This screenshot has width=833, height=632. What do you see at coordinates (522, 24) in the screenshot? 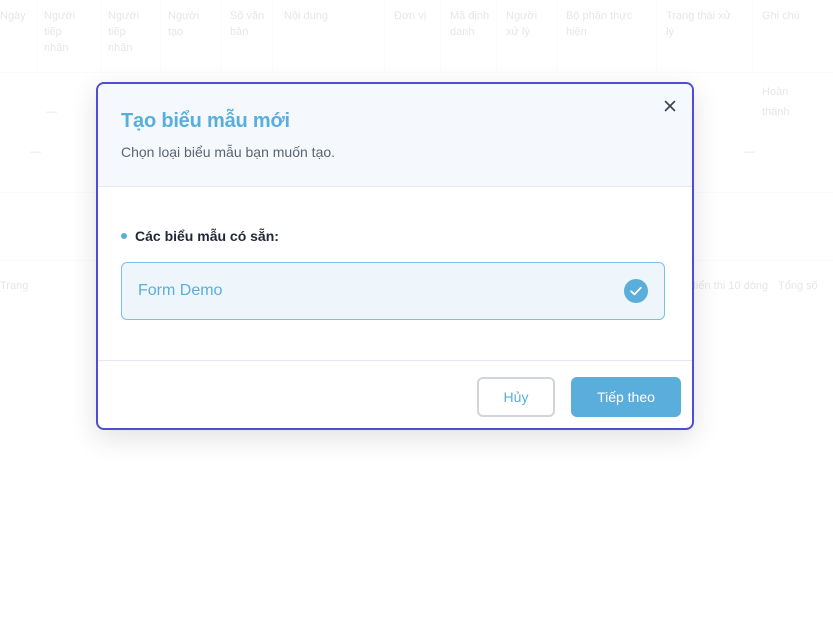
I see `bg-column-header: Người xử lý` at bounding box center [522, 24].